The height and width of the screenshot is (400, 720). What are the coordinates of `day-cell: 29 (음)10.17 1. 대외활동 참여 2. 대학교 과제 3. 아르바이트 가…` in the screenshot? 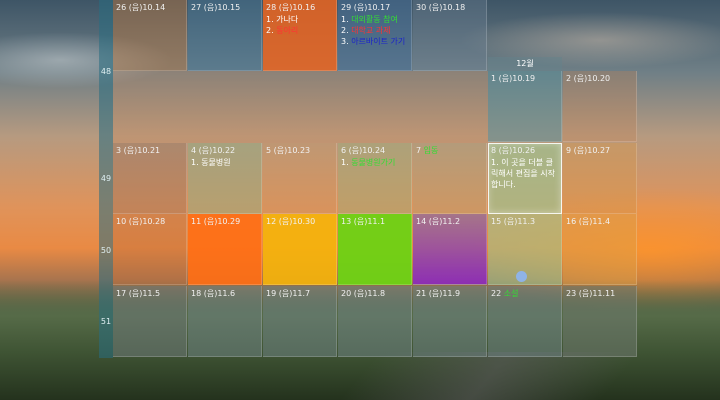 It's located at (375, 35).